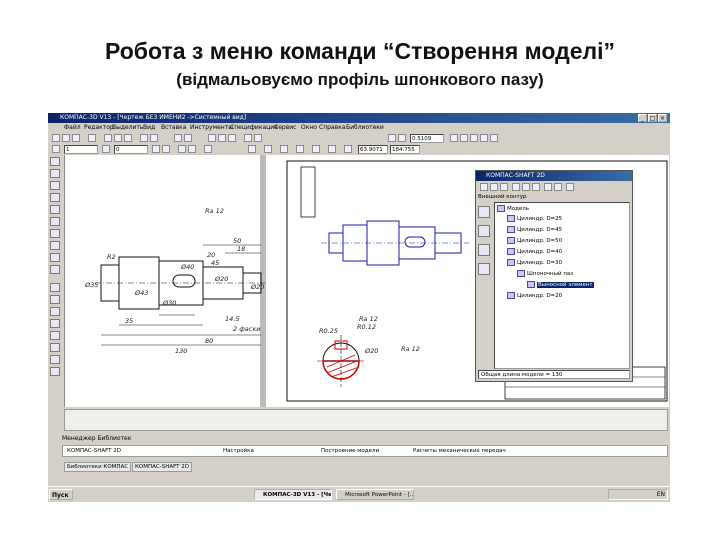  Describe the element at coordinates (662, 118) in the screenshot. I see `close-button: ×` at that location.